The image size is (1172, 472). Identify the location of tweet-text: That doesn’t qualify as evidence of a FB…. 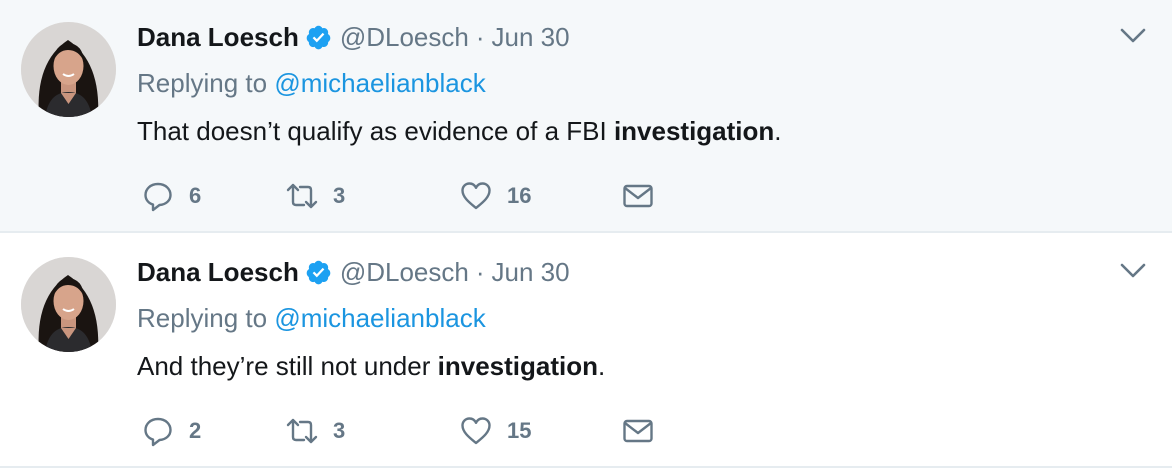
(459, 131).